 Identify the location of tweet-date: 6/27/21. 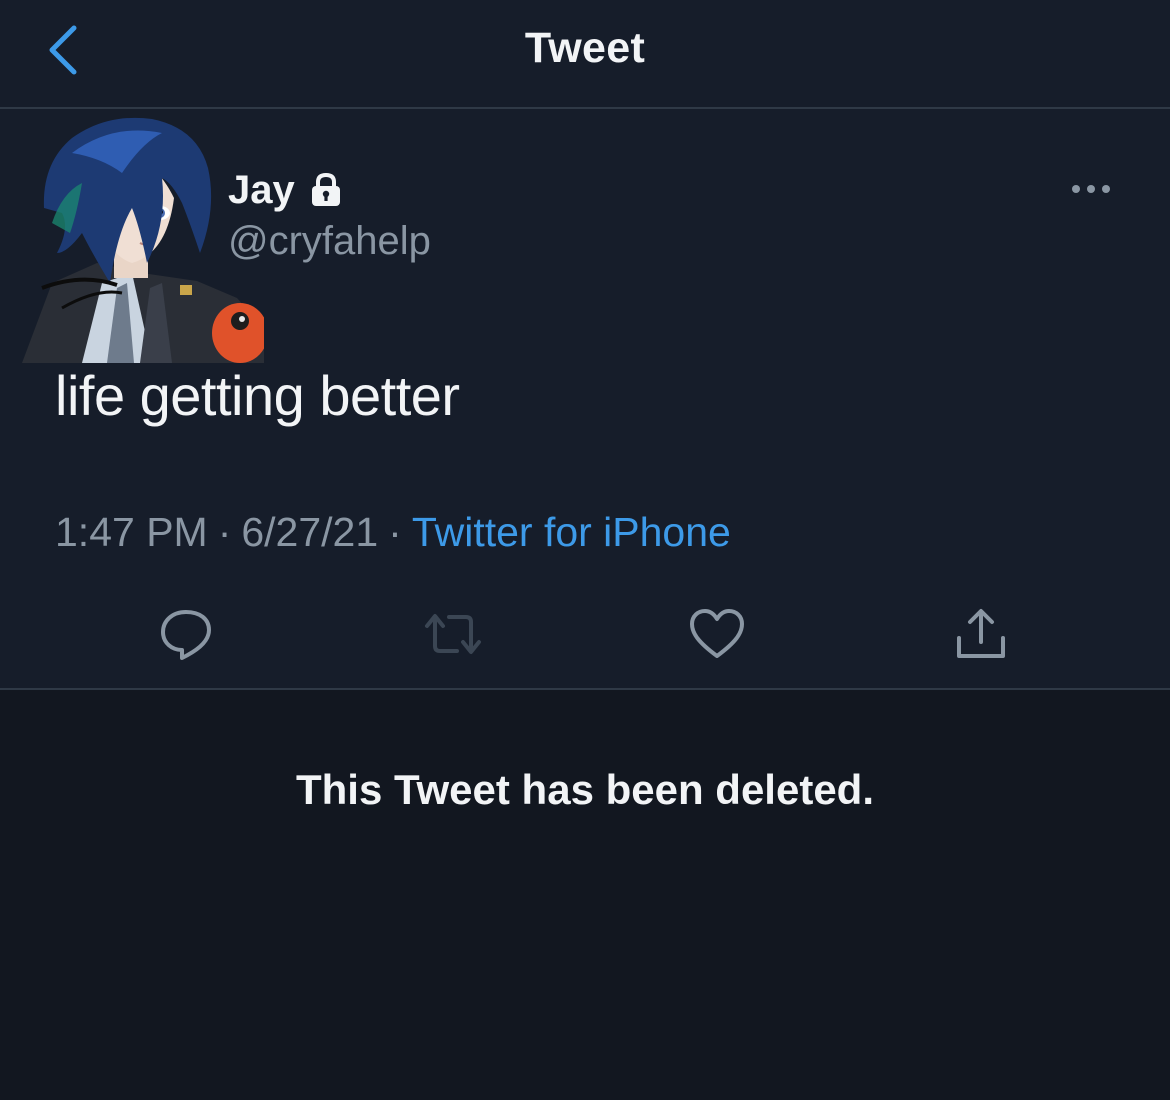
(310, 532).